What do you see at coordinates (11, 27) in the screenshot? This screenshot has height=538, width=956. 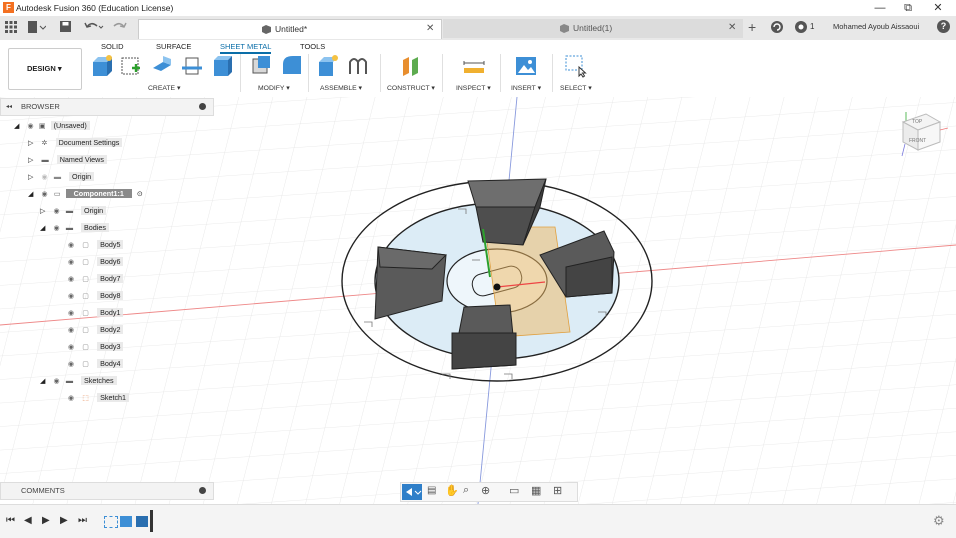 I see `app-grid-icon` at bounding box center [11, 27].